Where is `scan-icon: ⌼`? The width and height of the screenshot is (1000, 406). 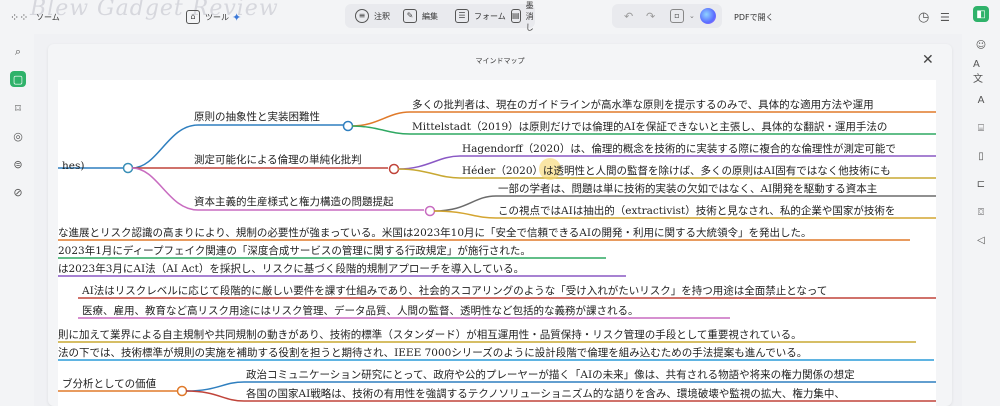 scan-icon: ⌼ is located at coordinates (981, 212).